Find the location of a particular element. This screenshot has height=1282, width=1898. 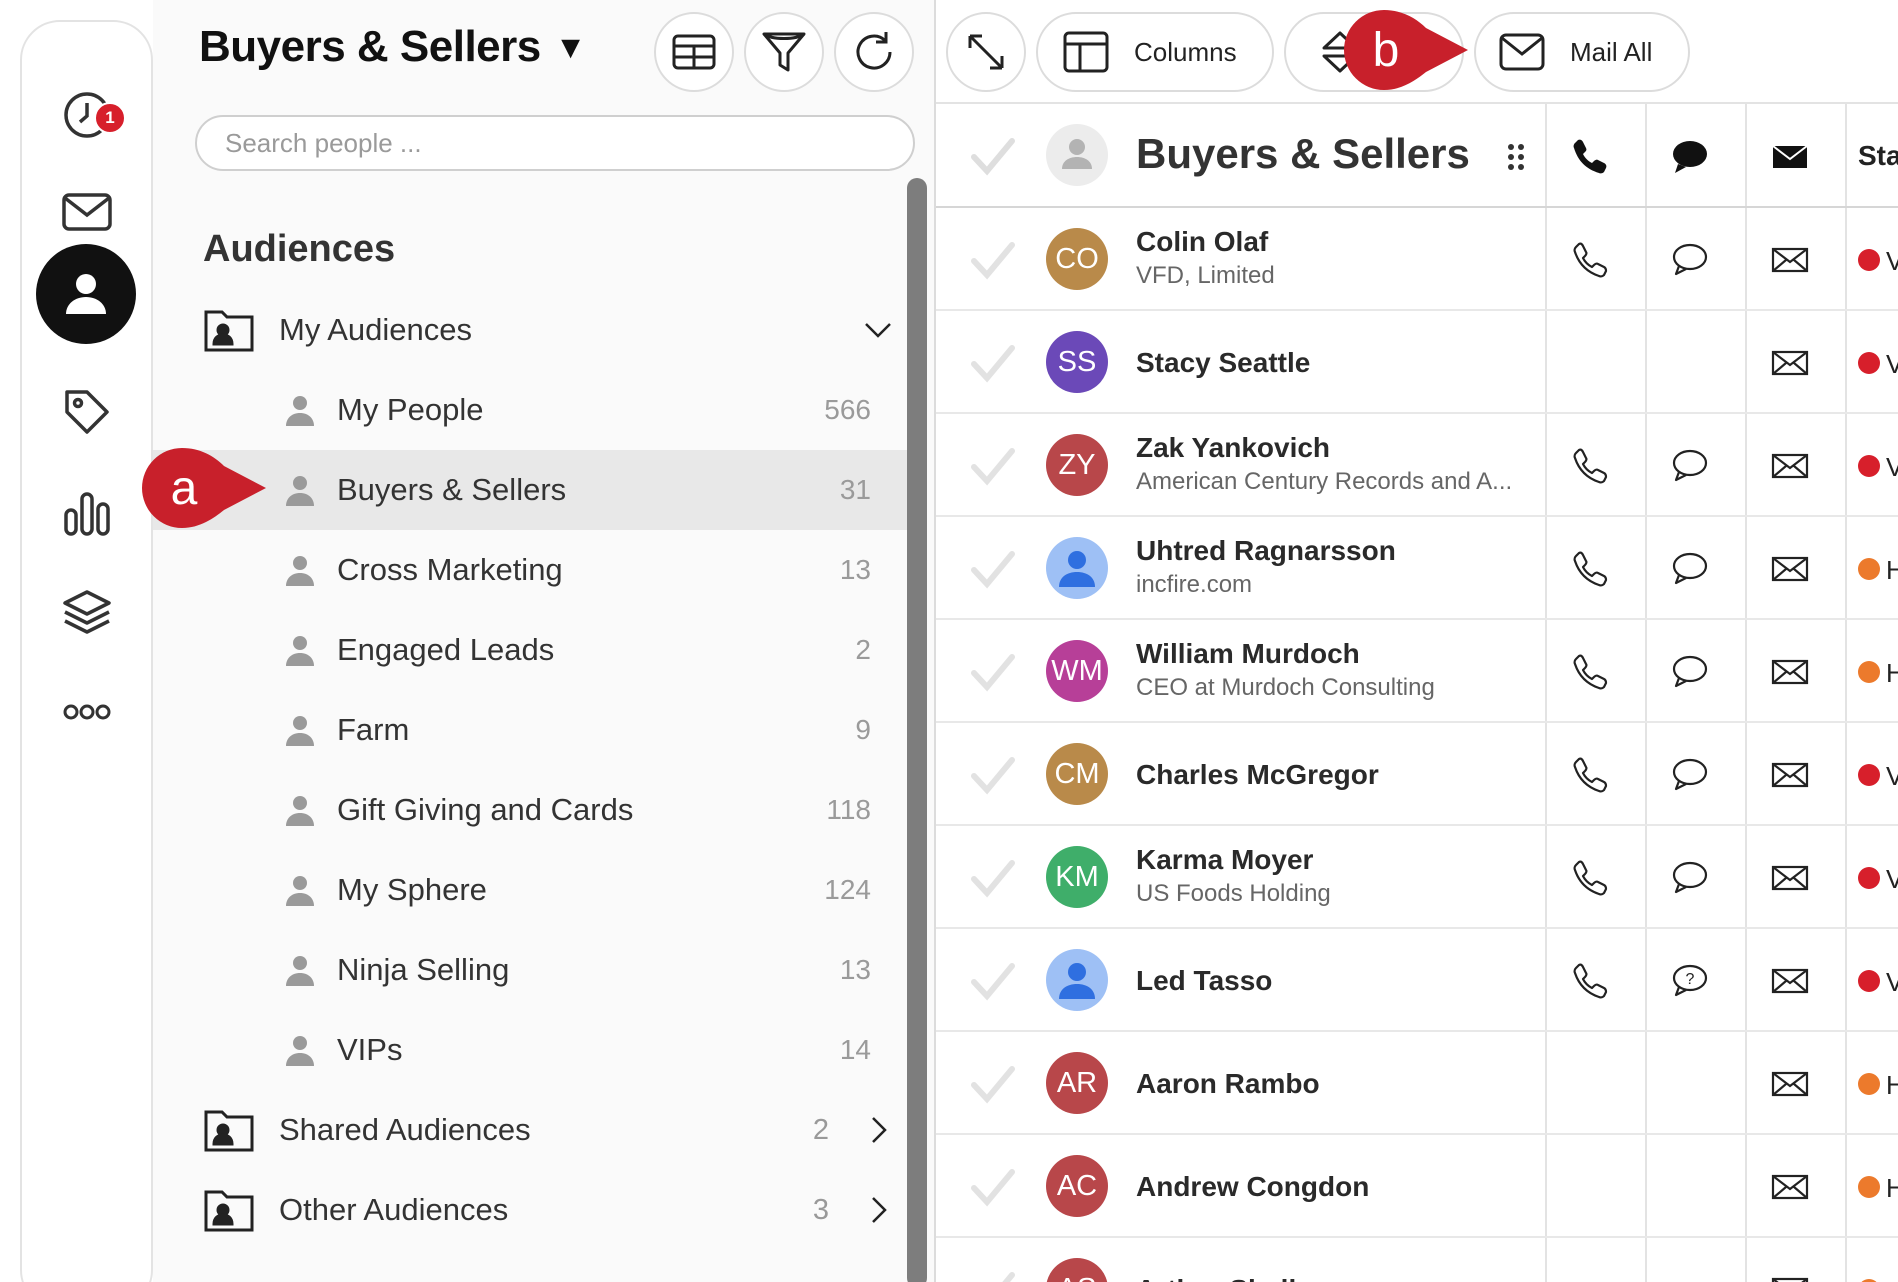

table-row: AC Andrew Congdon H is located at coordinates (1417, 1186).